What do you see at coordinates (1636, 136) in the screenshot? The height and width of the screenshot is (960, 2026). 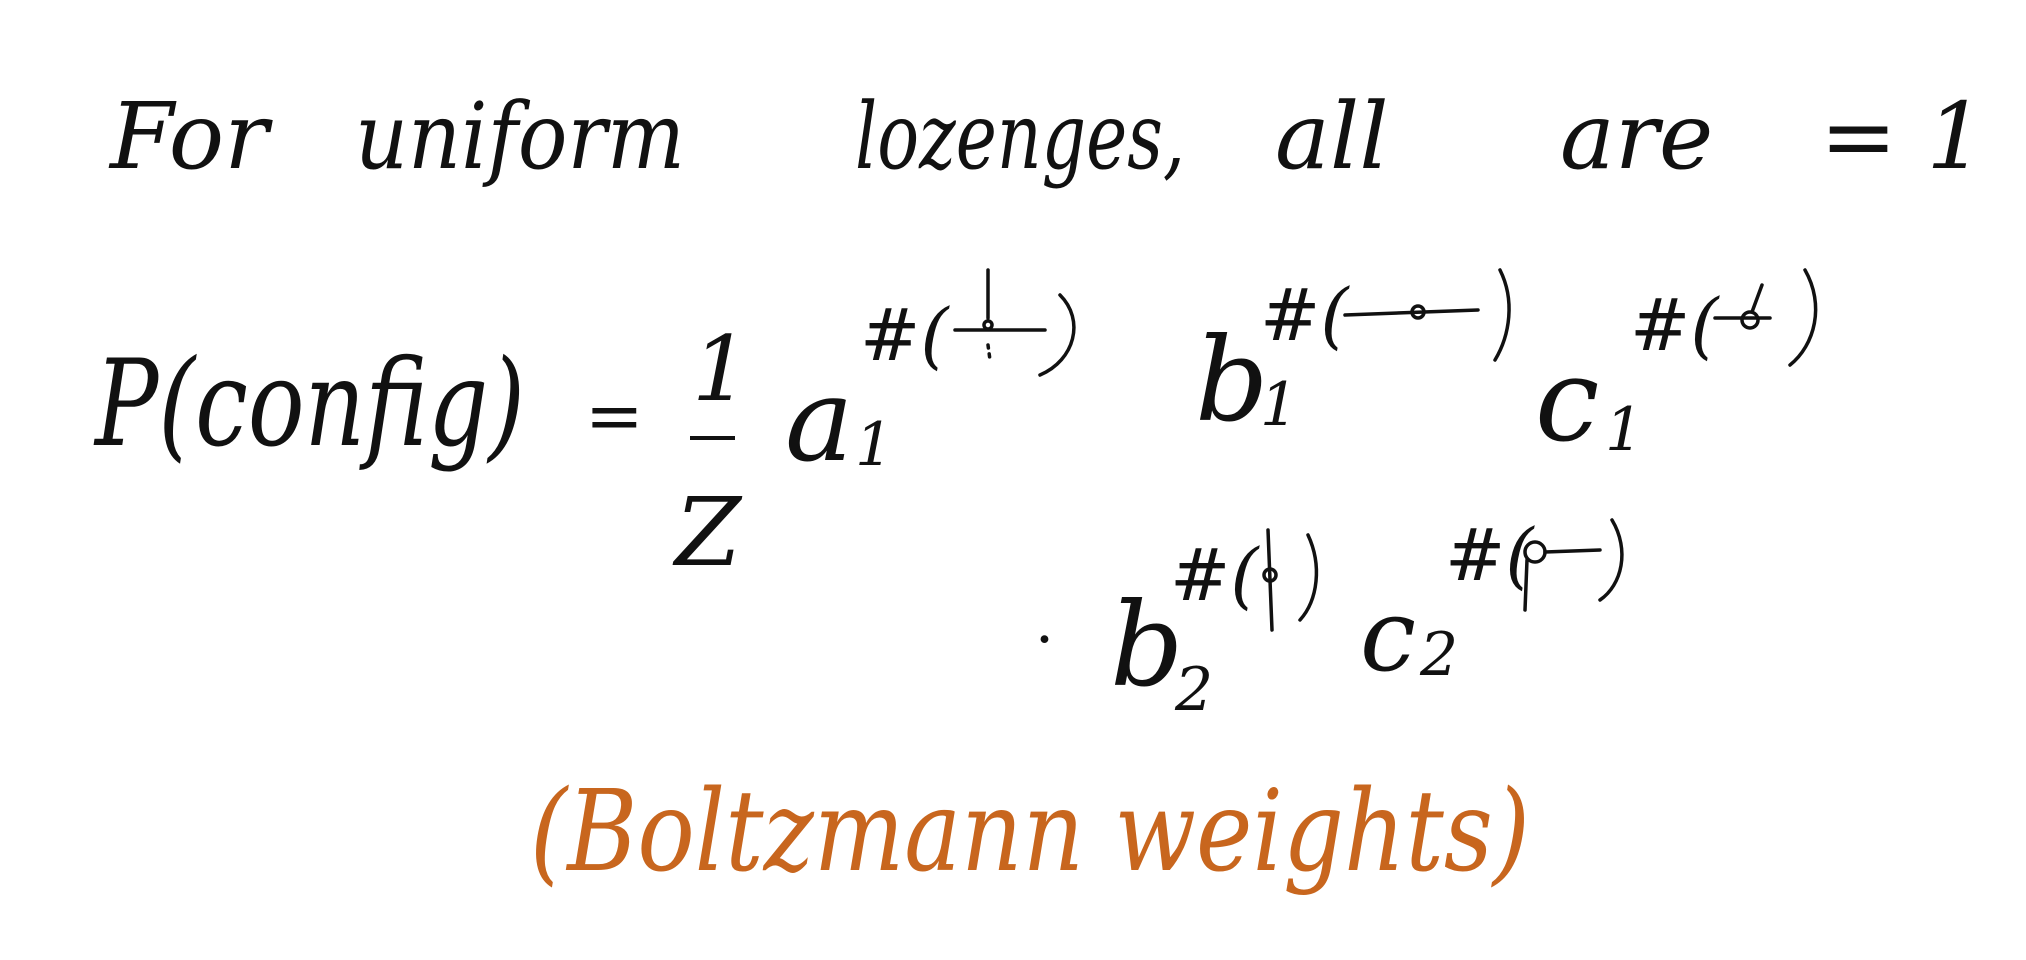 I see `word-are: are` at bounding box center [1636, 136].